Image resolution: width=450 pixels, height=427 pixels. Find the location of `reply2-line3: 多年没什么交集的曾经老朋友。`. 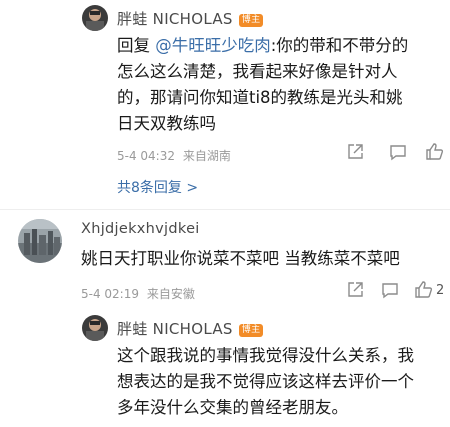

reply2-line3: 多年没什么交集的曾经老朋友。 is located at coordinates (232, 407).